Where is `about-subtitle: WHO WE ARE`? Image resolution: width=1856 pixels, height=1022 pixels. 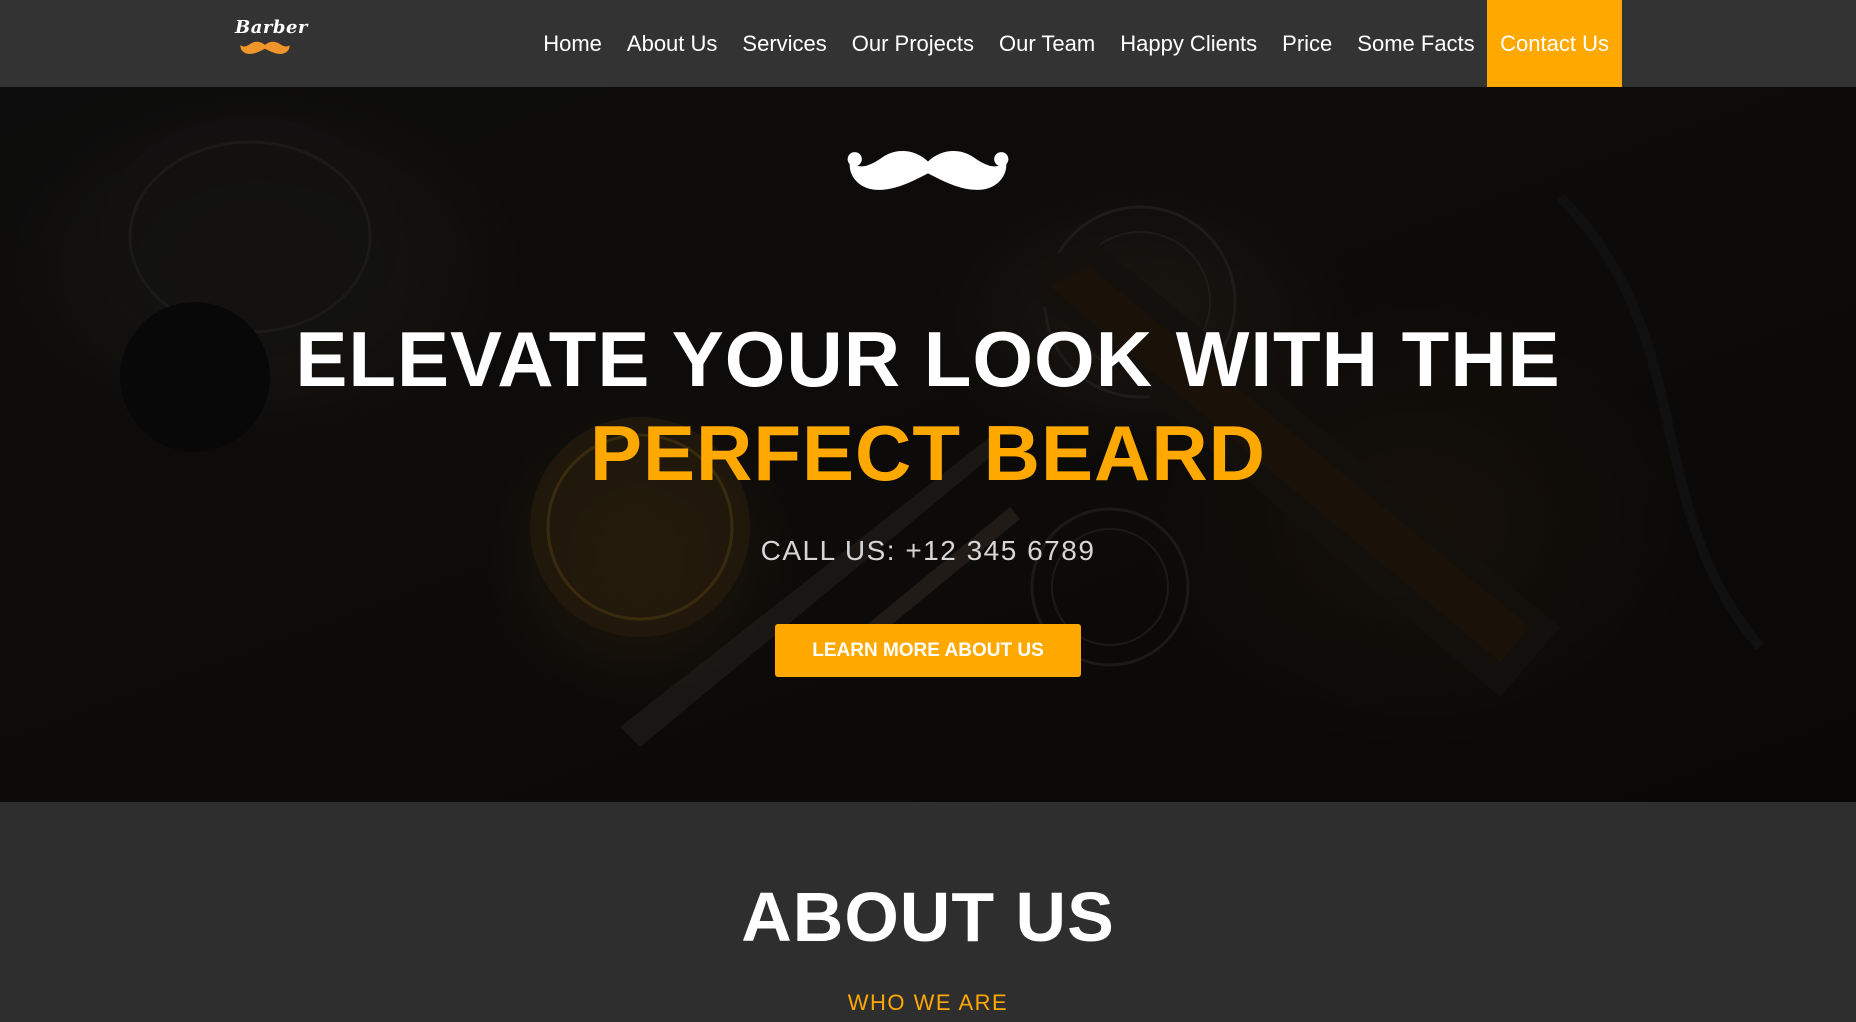 about-subtitle: WHO WE ARE is located at coordinates (928, 1002).